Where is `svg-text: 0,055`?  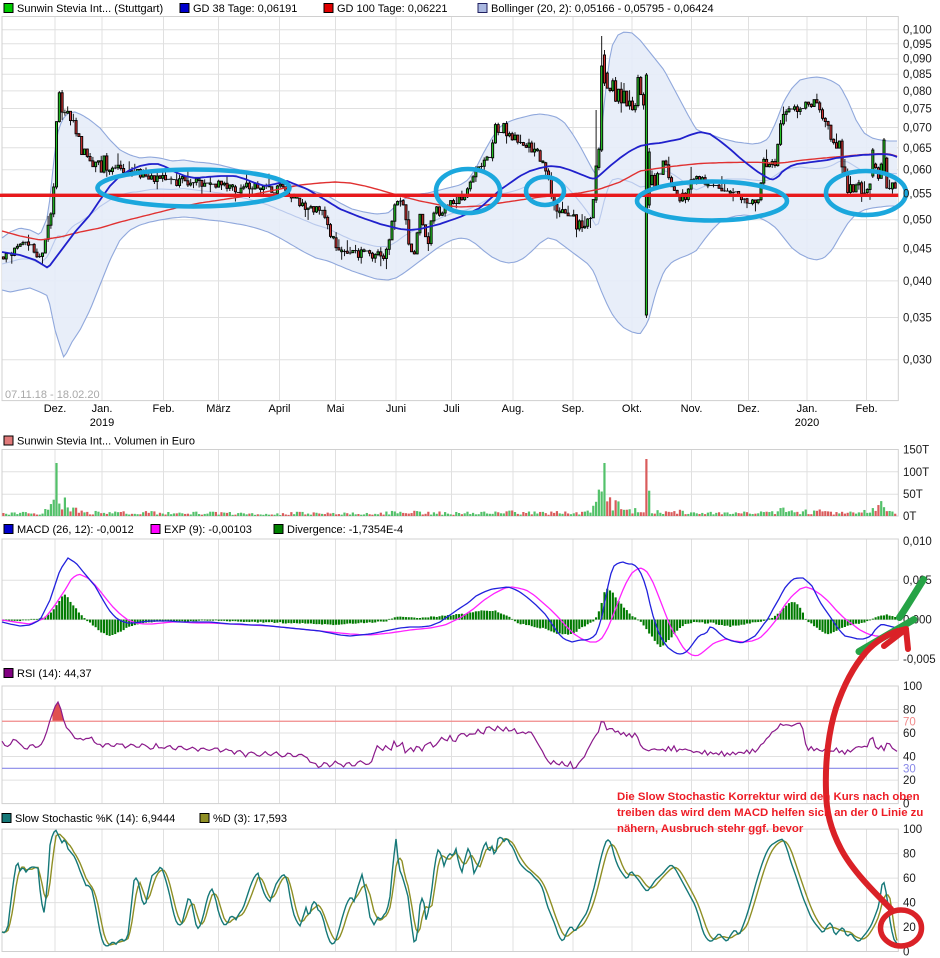 svg-text: 0,055 is located at coordinates (917, 195).